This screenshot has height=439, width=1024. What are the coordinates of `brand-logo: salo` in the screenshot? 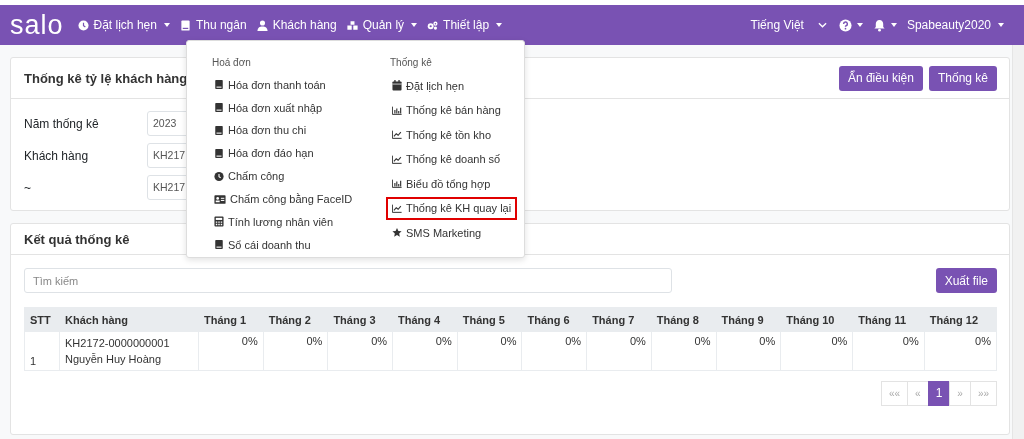 It's located at (37, 25).